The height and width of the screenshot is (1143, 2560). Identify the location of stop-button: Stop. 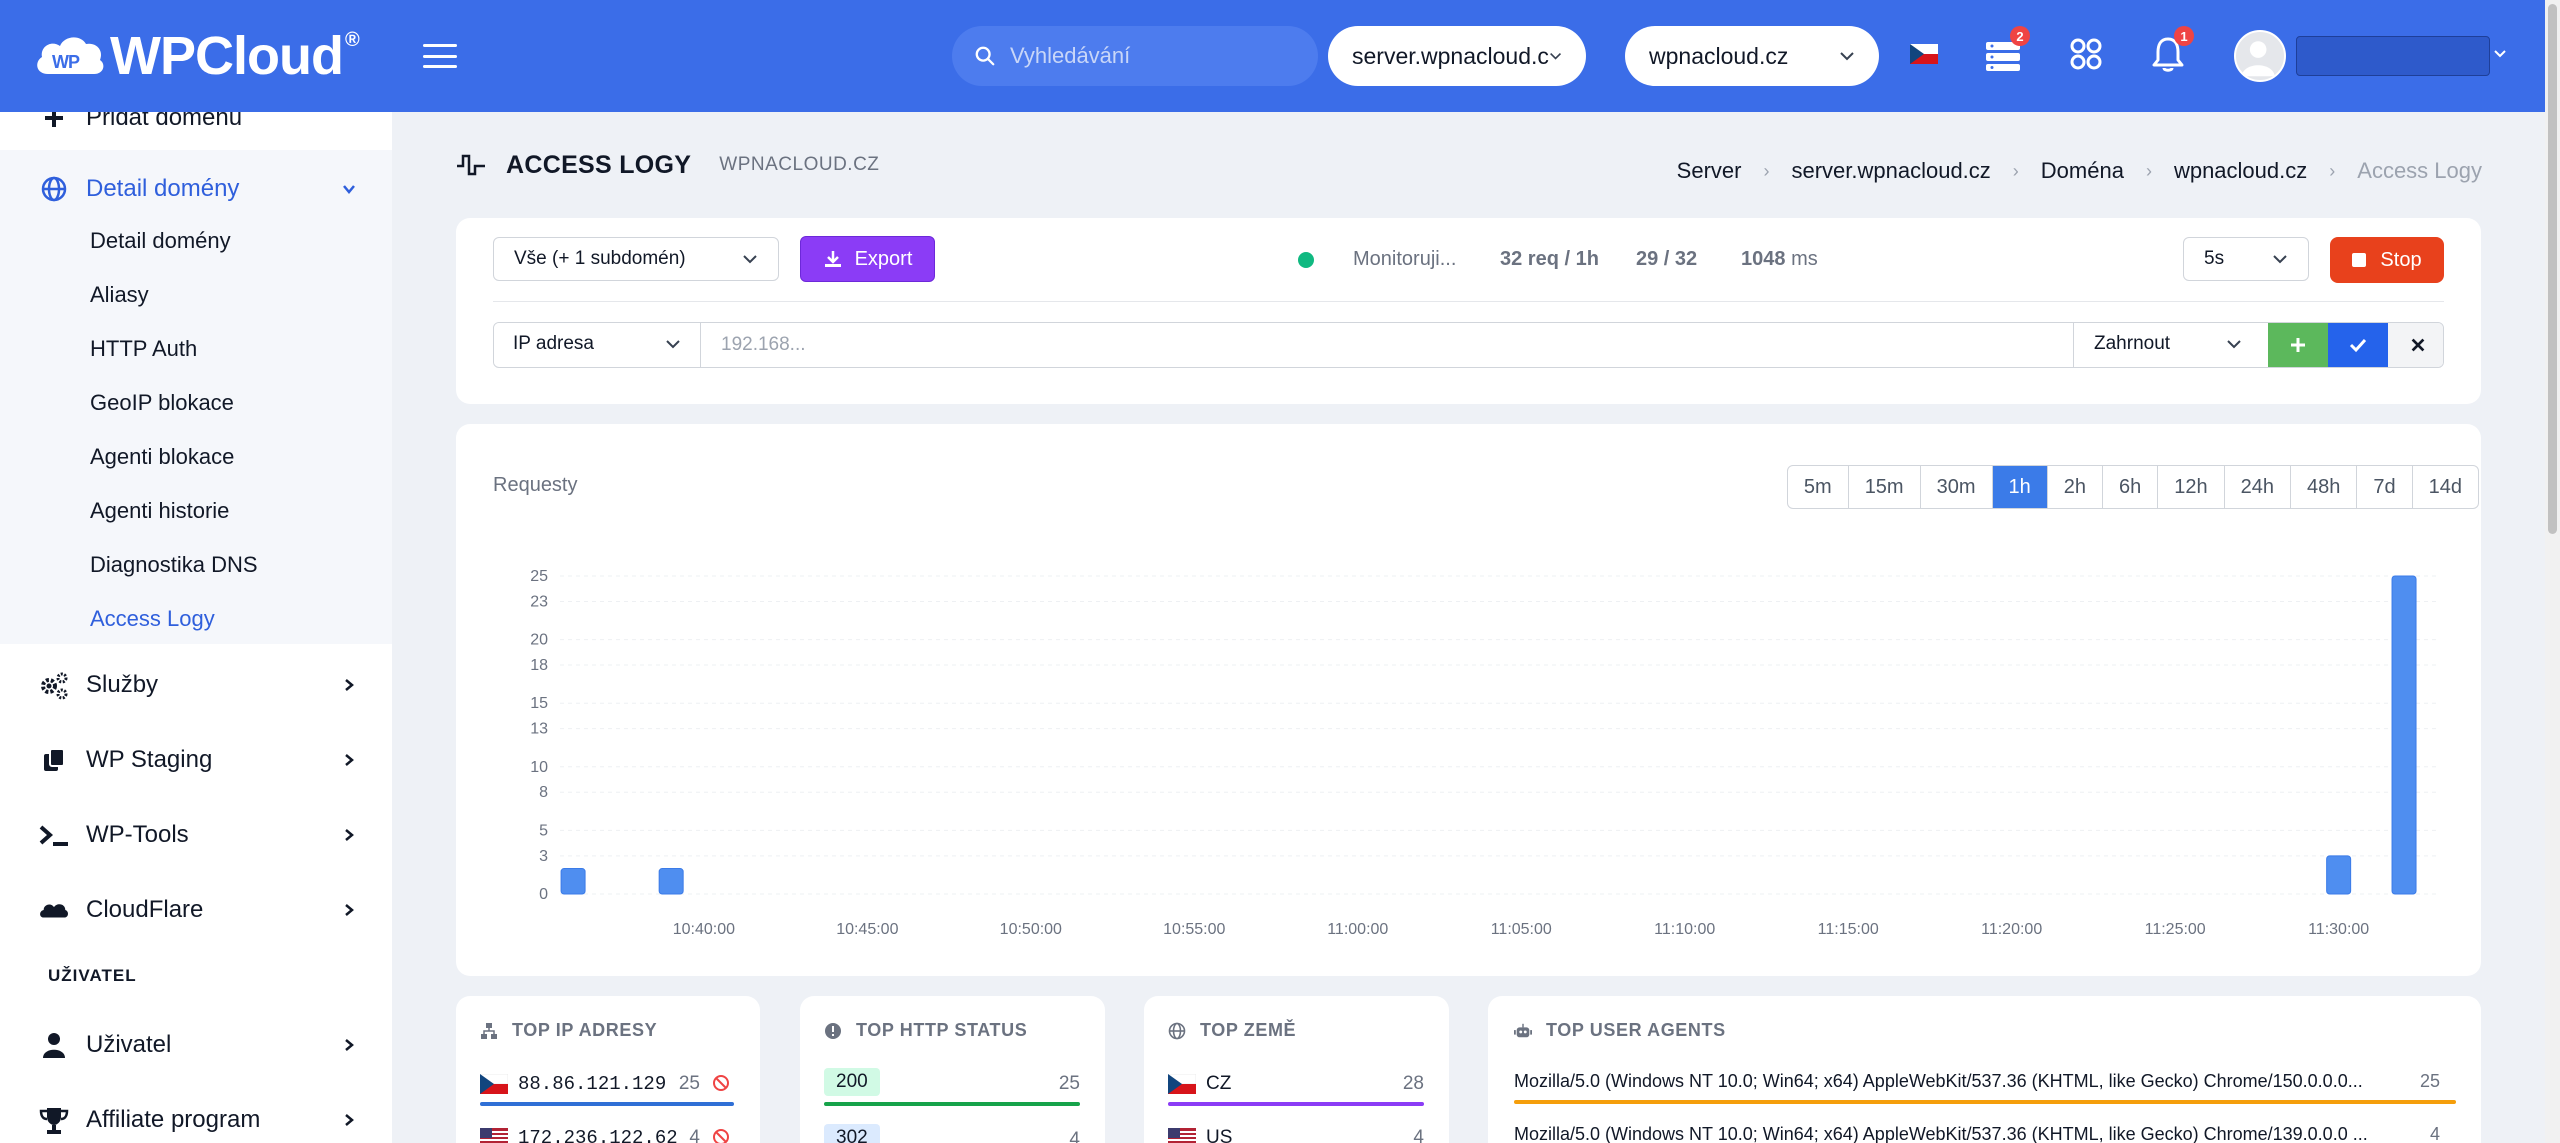
(2387, 260).